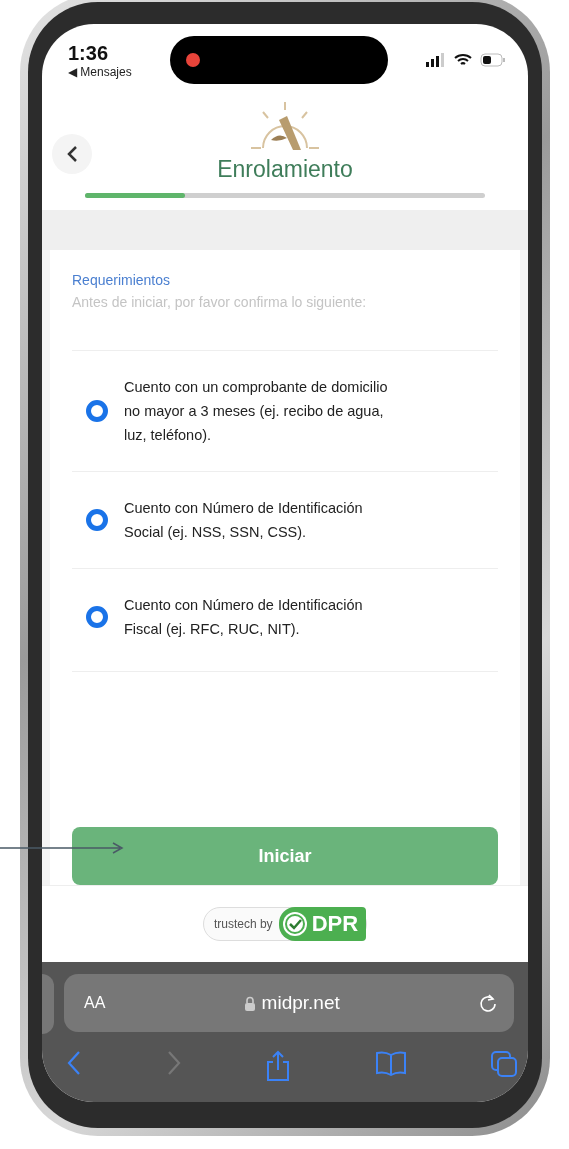 The width and height of the screenshot is (569, 1149). What do you see at coordinates (122, 280) in the screenshot?
I see `section-heading: Requerimientos` at bounding box center [122, 280].